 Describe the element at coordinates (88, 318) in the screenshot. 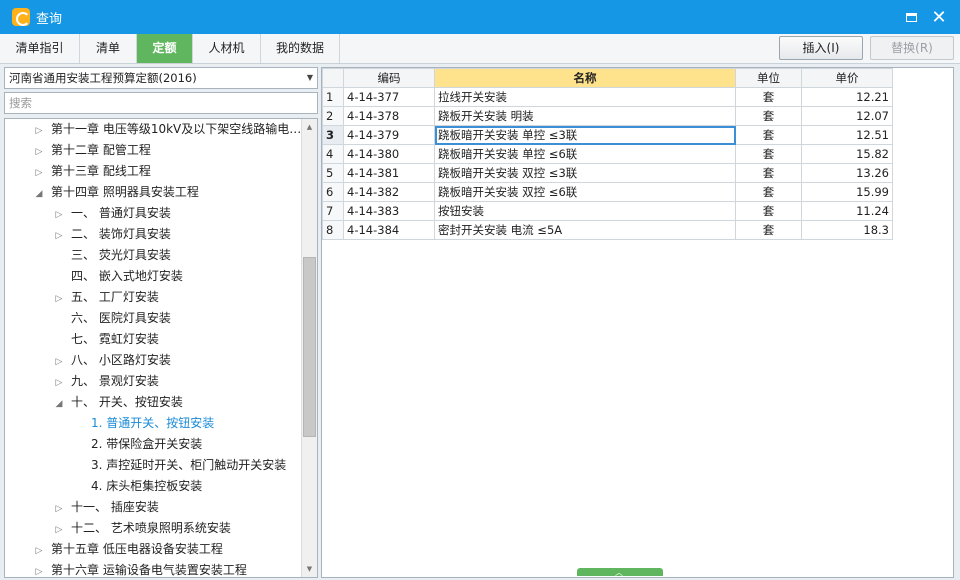

I see `tree-item: 六、 医院灯具安装` at that location.